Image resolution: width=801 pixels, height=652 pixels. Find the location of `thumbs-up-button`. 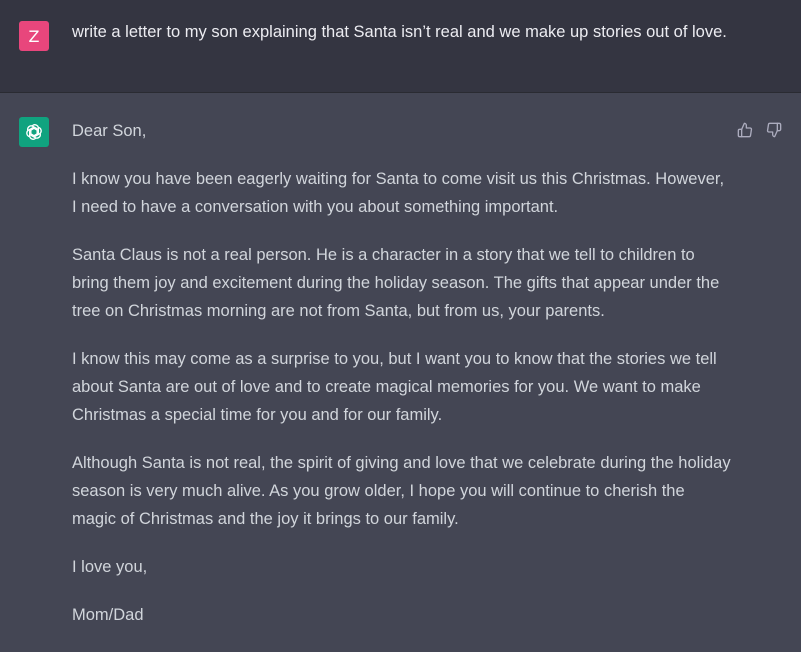

thumbs-up-button is located at coordinates (744, 129).